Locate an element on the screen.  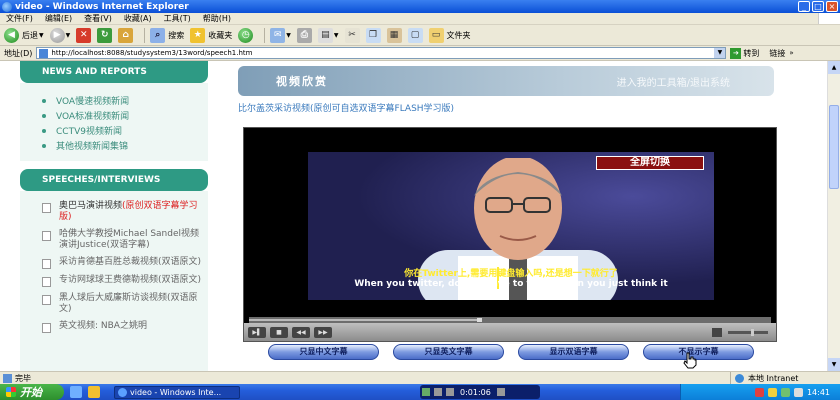
ie-quicklaunch-icon is located at coordinates (94, 392).